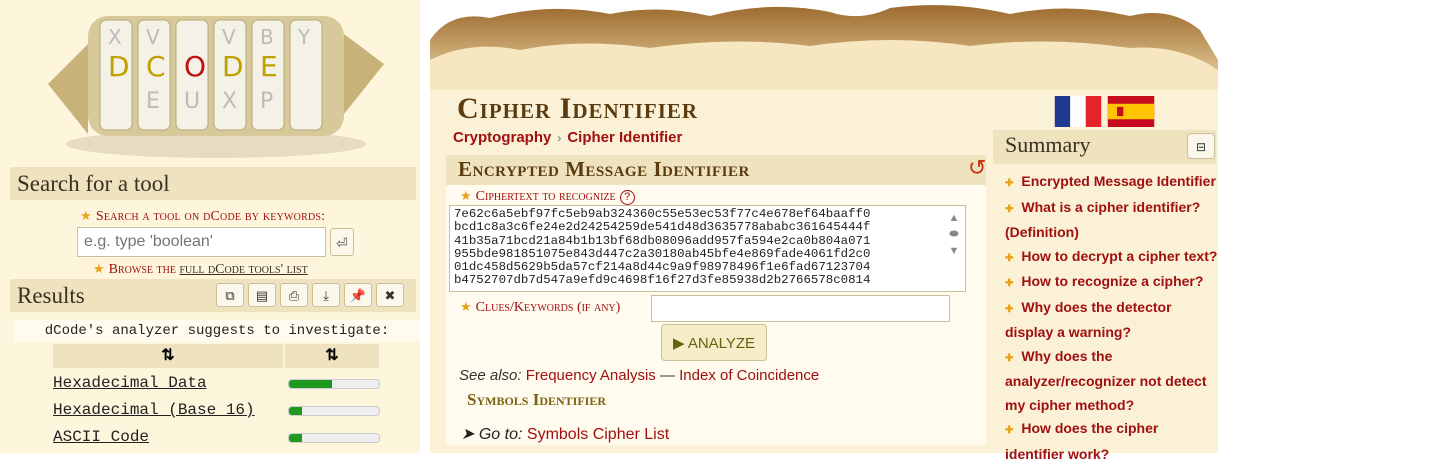  I want to click on download-button: ⤓, so click(326, 295).